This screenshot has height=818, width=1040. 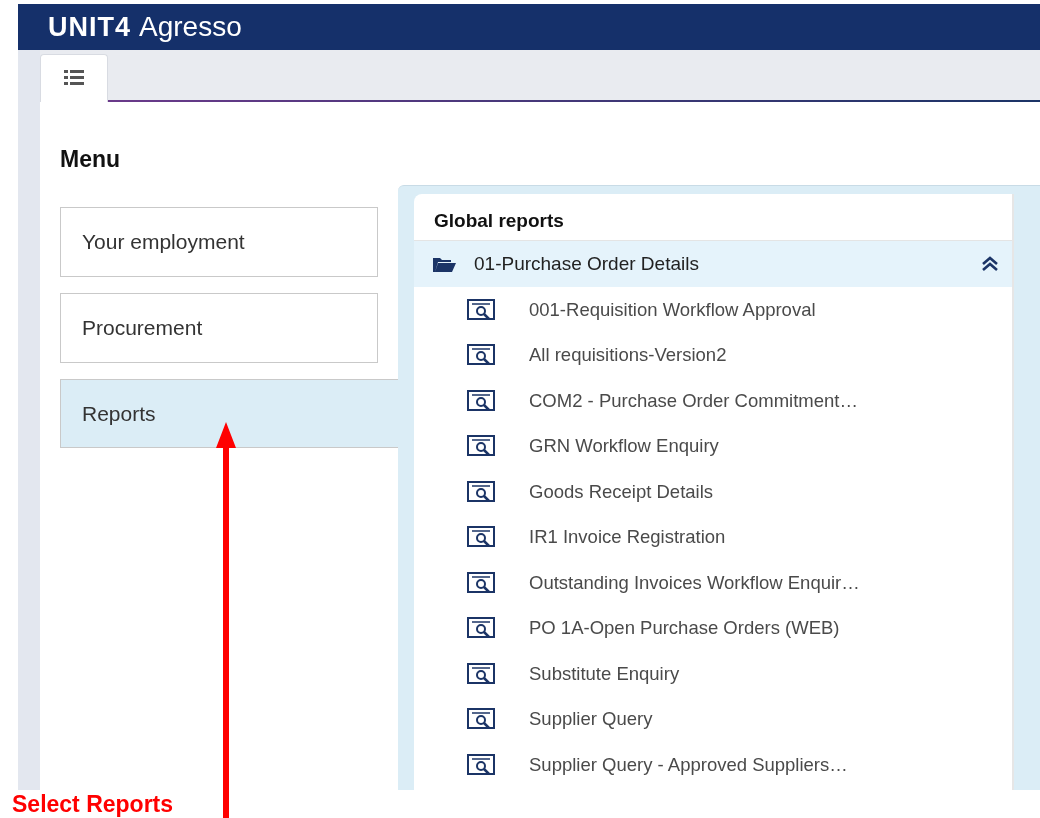 What do you see at coordinates (628, 355) in the screenshot?
I see `report-link: All requisitions-Version2` at bounding box center [628, 355].